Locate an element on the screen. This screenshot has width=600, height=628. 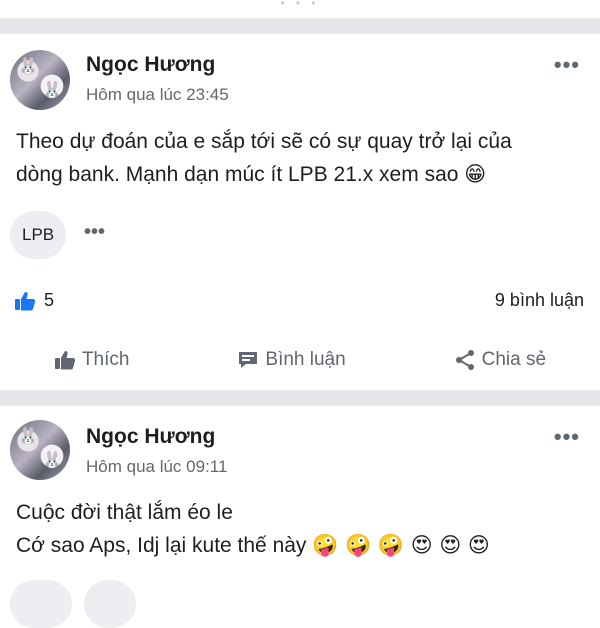
more-tags-icon: ••• is located at coordinates (94, 232).